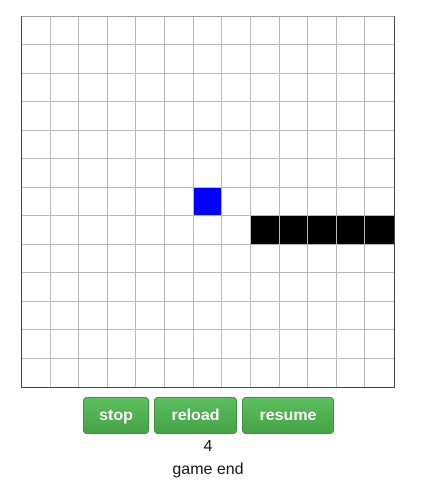 This screenshot has width=446, height=481. I want to click on food-cell, so click(208, 202).